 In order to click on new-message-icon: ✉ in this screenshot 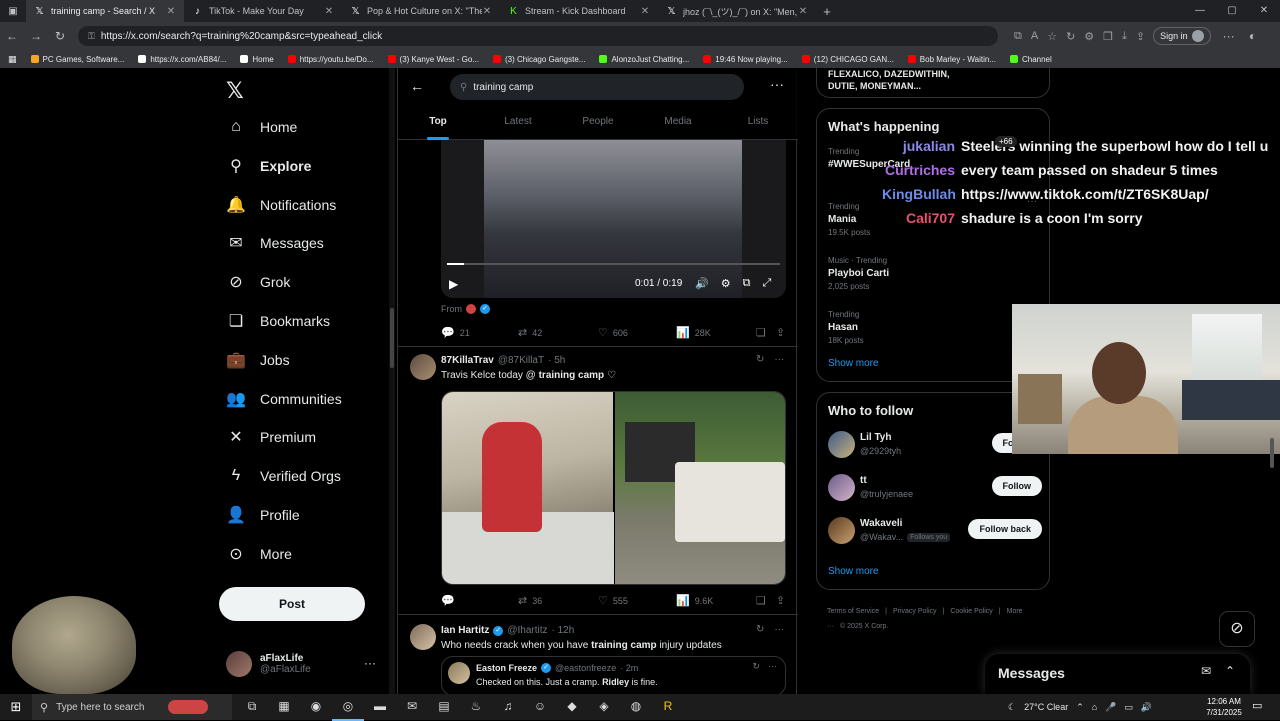, I will do `click(1206, 671)`.